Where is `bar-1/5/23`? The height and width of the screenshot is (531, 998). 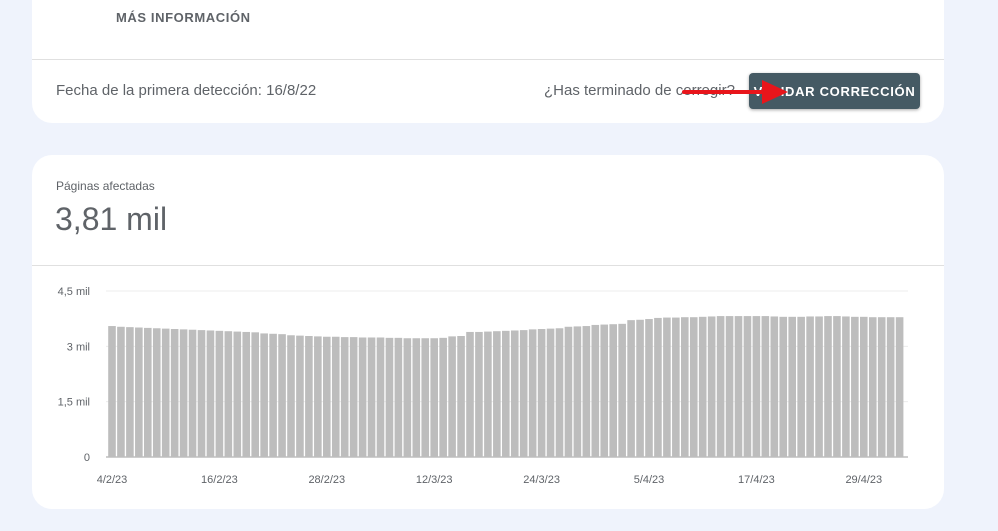 bar-1/5/23 is located at coordinates (881, 387).